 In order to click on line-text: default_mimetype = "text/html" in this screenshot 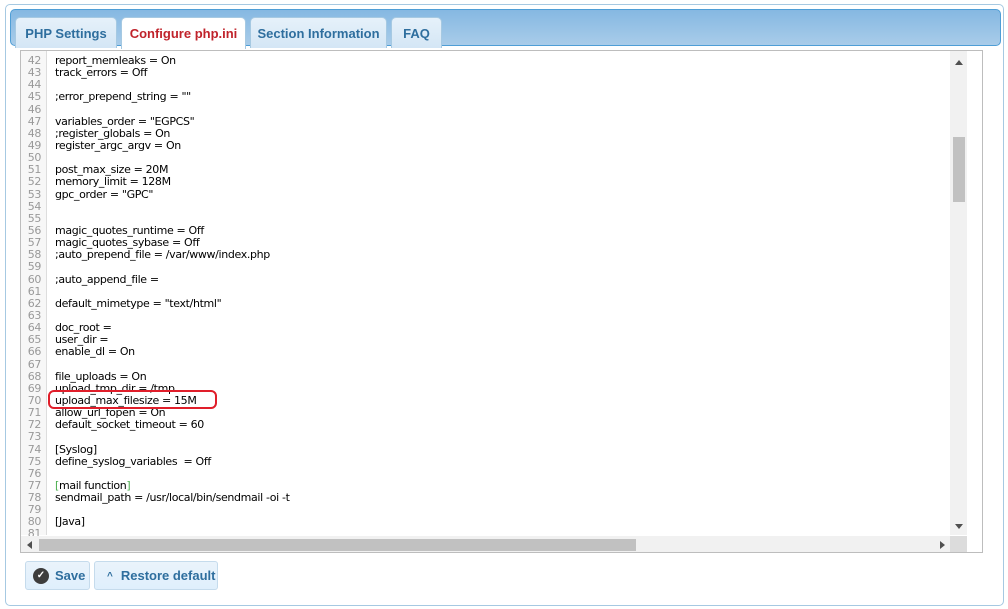, I will do `click(134, 303)`.